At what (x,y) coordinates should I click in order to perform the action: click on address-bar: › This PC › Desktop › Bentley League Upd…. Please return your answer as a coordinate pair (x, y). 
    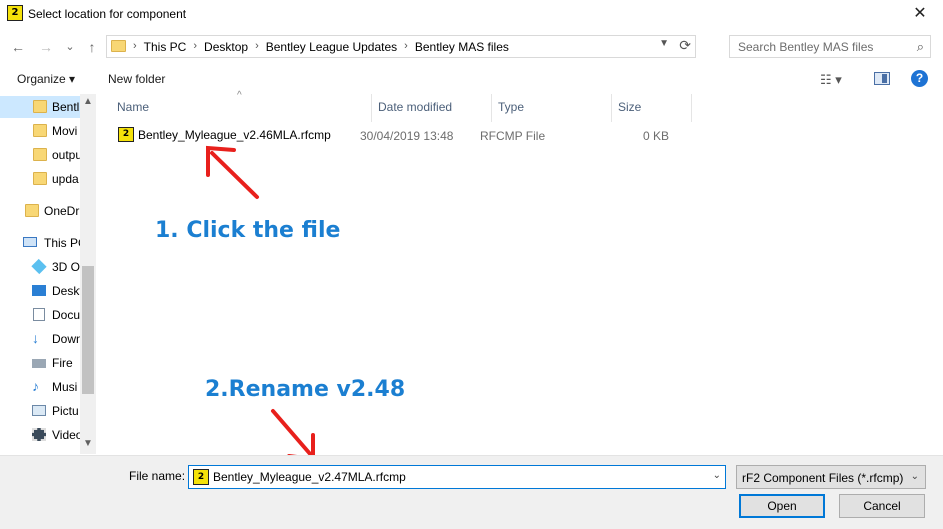
    Looking at the image, I should click on (401, 46).